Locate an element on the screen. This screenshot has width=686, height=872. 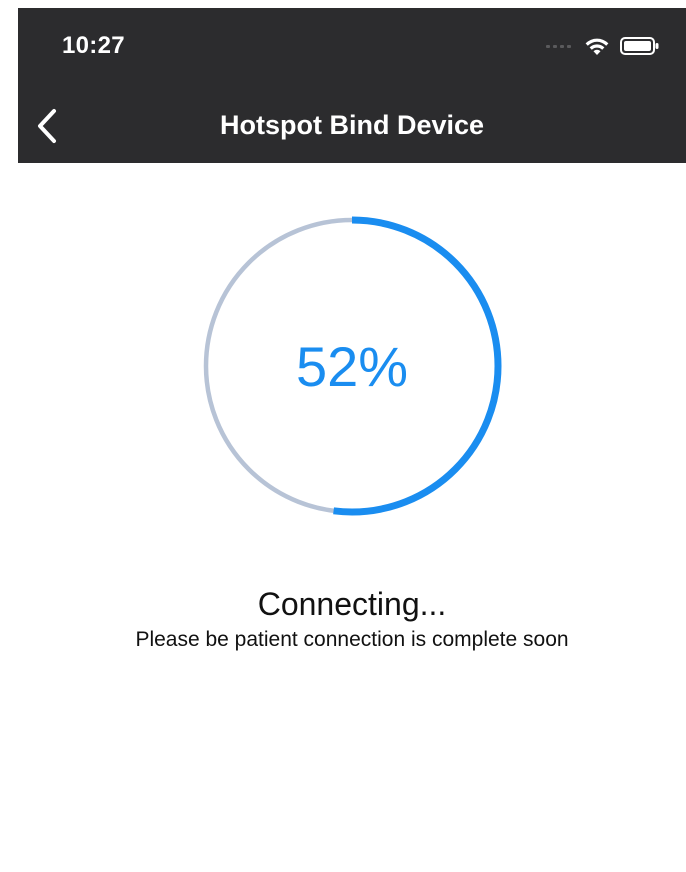
cellular-signal-icon is located at coordinates (560, 46).